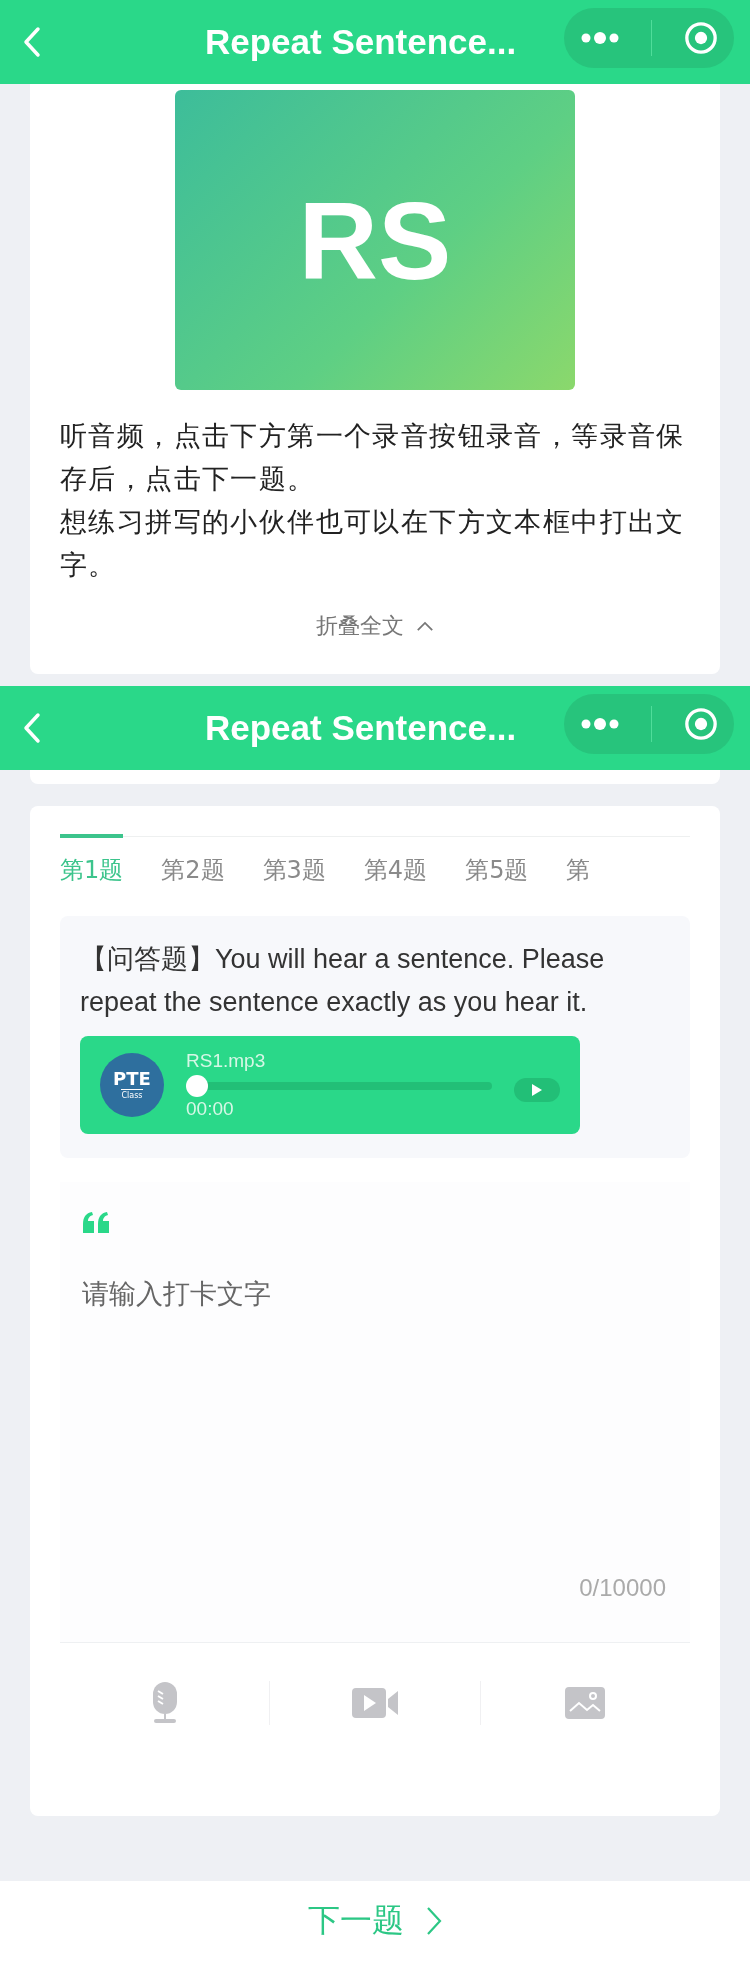  I want to click on play-button, so click(537, 1090).